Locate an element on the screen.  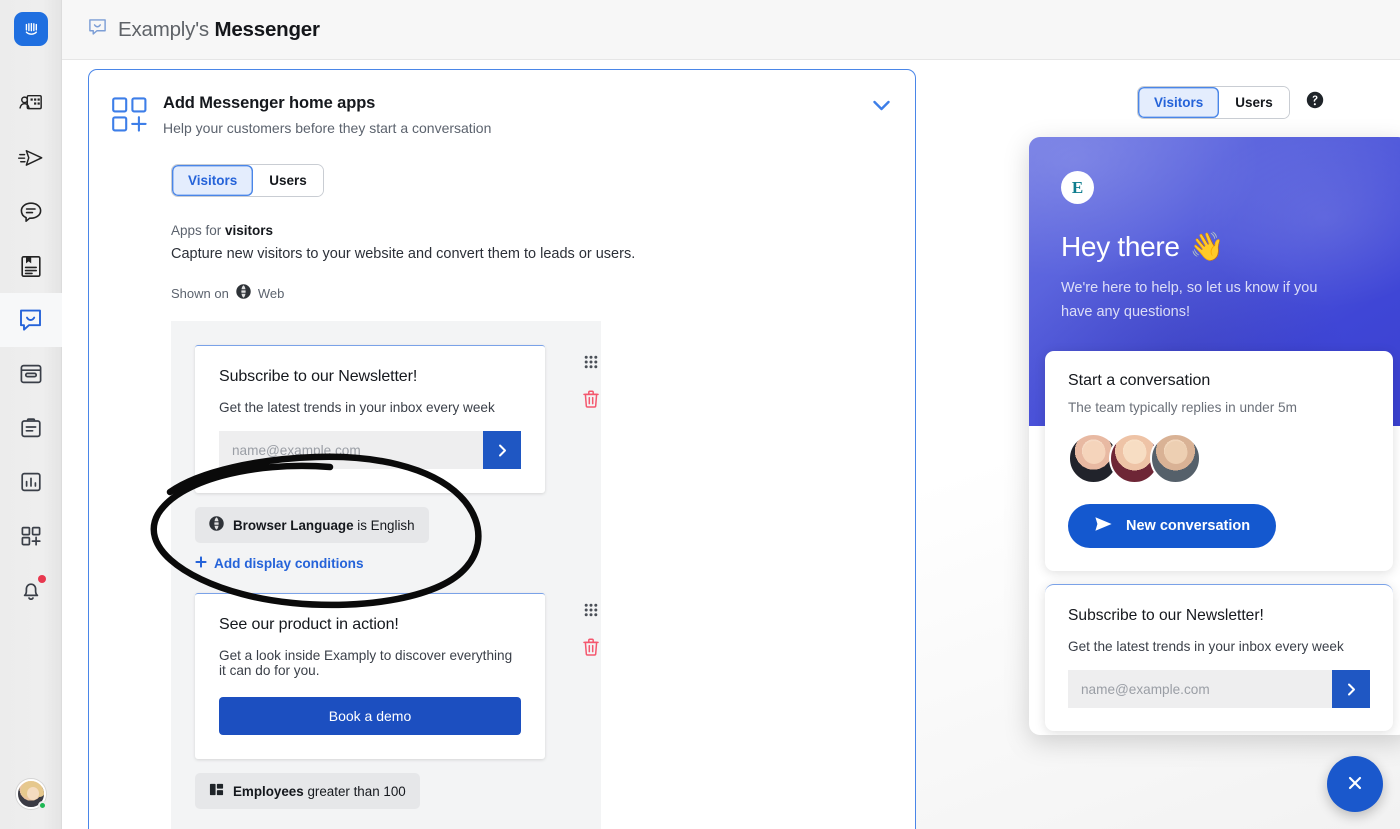
notification-badge is located at coordinates (41, 579).